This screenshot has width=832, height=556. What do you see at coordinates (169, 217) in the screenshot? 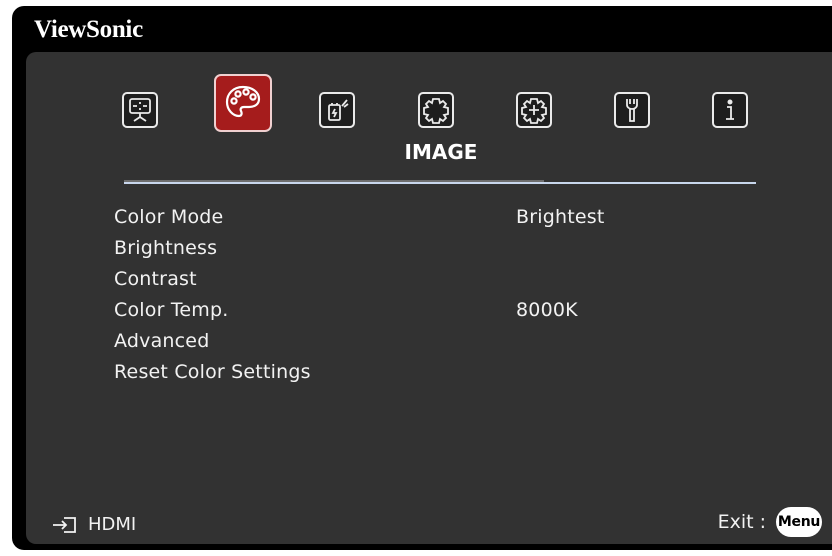
I see `menu-item-label: Color Mode` at bounding box center [169, 217].